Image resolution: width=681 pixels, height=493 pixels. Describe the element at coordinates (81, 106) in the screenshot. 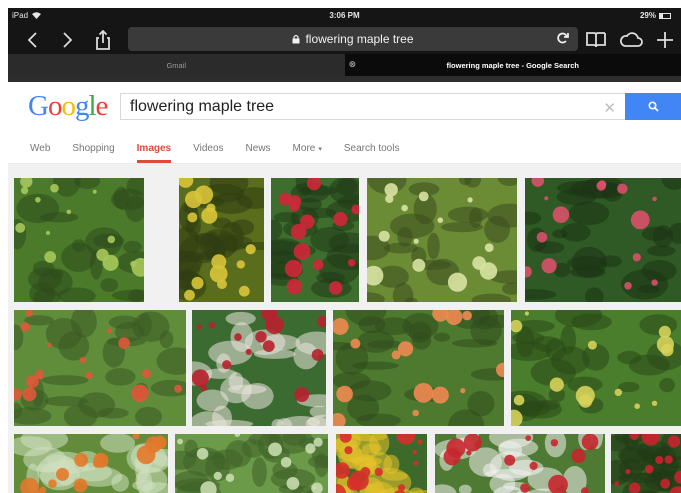

I see `logo-letter: g` at that location.